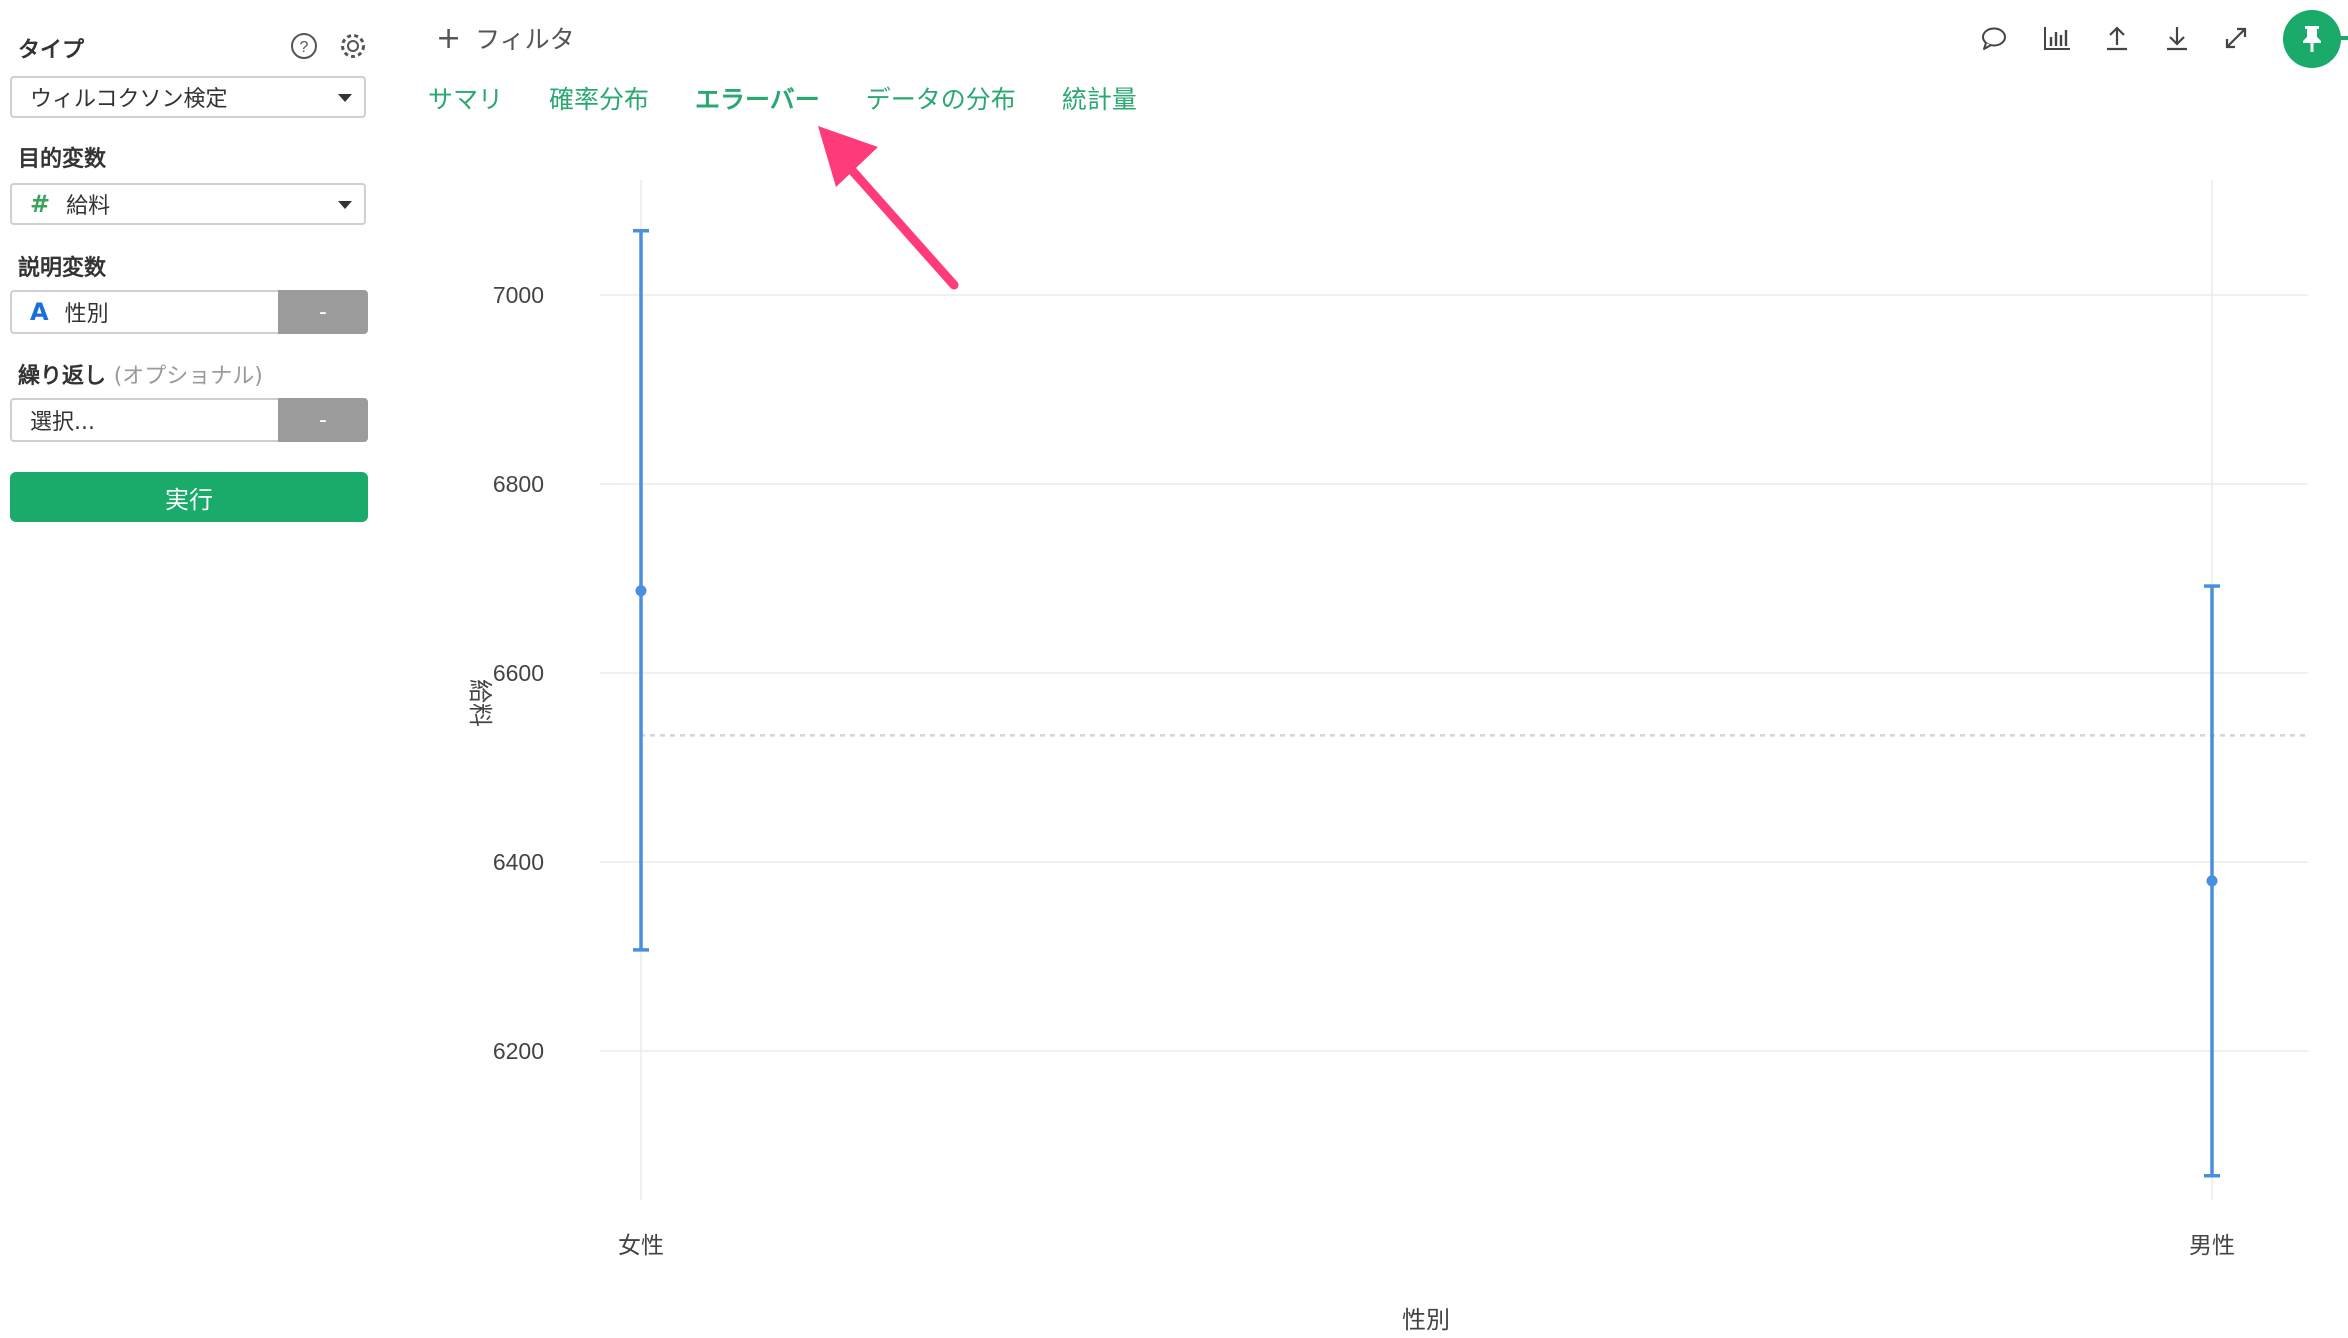  I want to click on y-tick-label: 6600, so click(518, 673).